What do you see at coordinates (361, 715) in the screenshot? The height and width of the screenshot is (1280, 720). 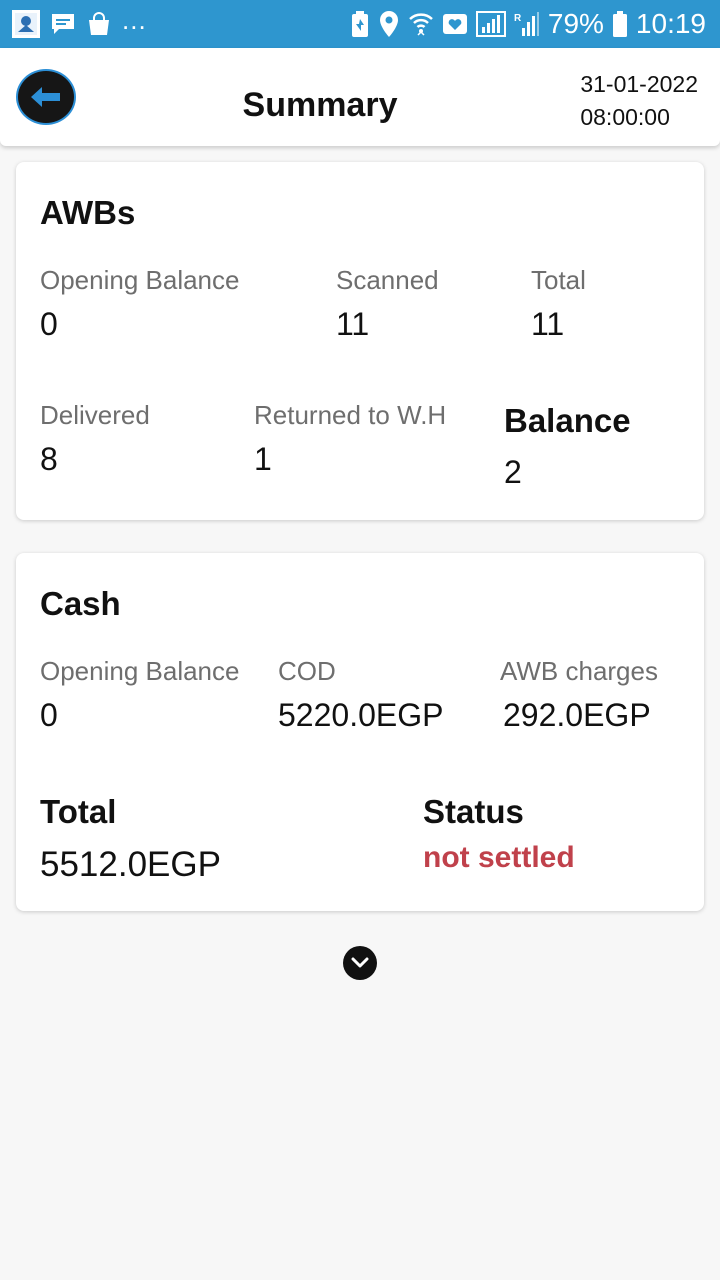 I see `cash-cod-value: 5220.0EGP` at bounding box center [361, 715].